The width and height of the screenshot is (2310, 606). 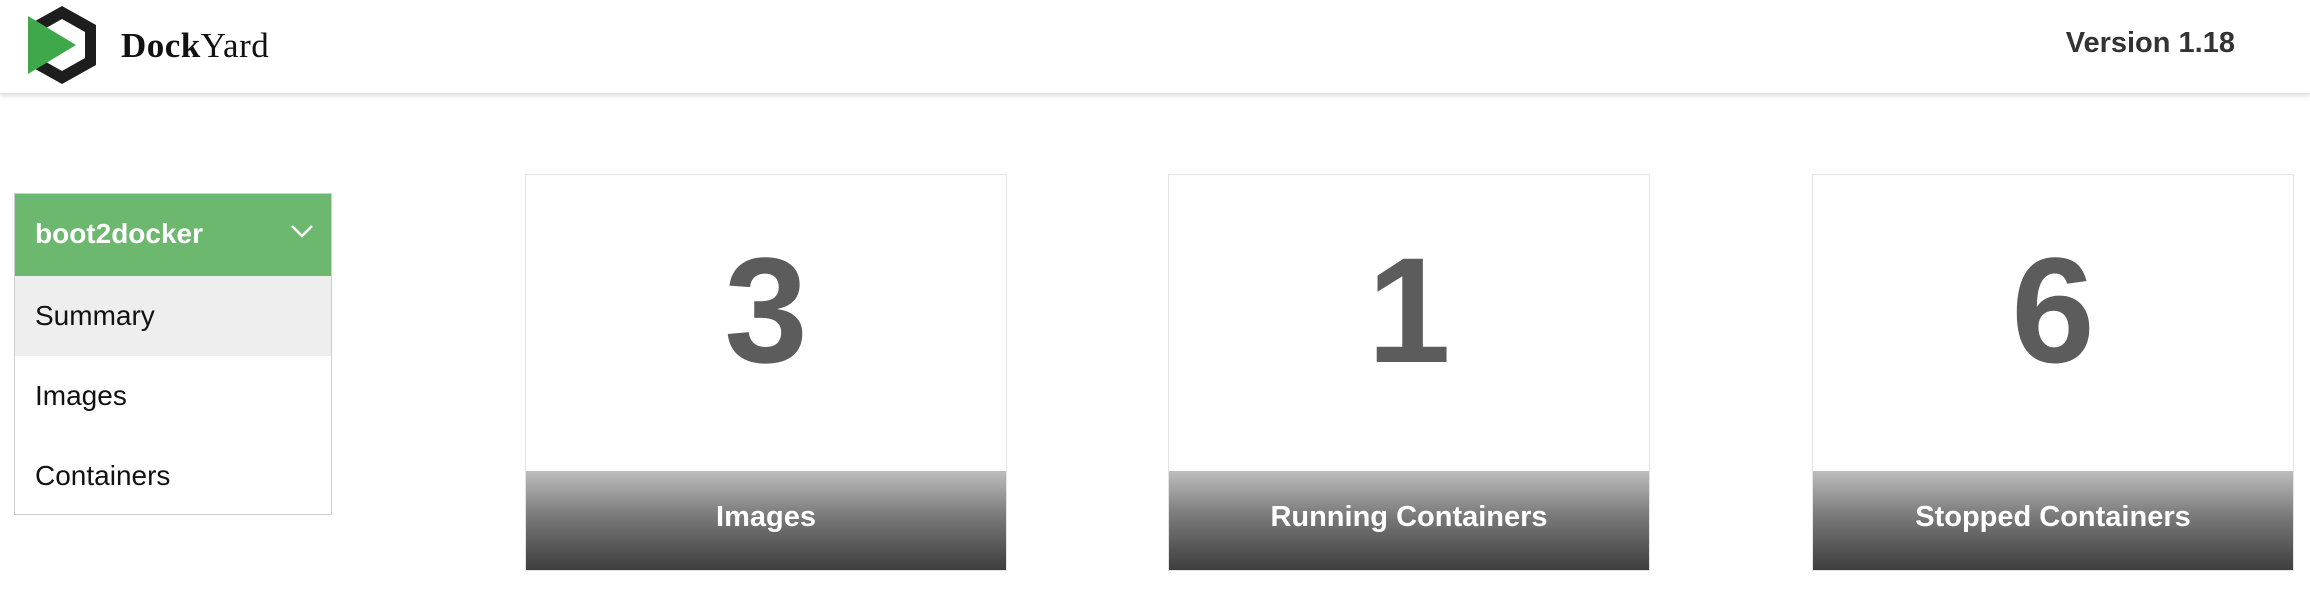 What do you see at coordinates (173, 316) in the screenshot?
I see `sidebar-item-summary: Summary` at bounding box center [173, 316].